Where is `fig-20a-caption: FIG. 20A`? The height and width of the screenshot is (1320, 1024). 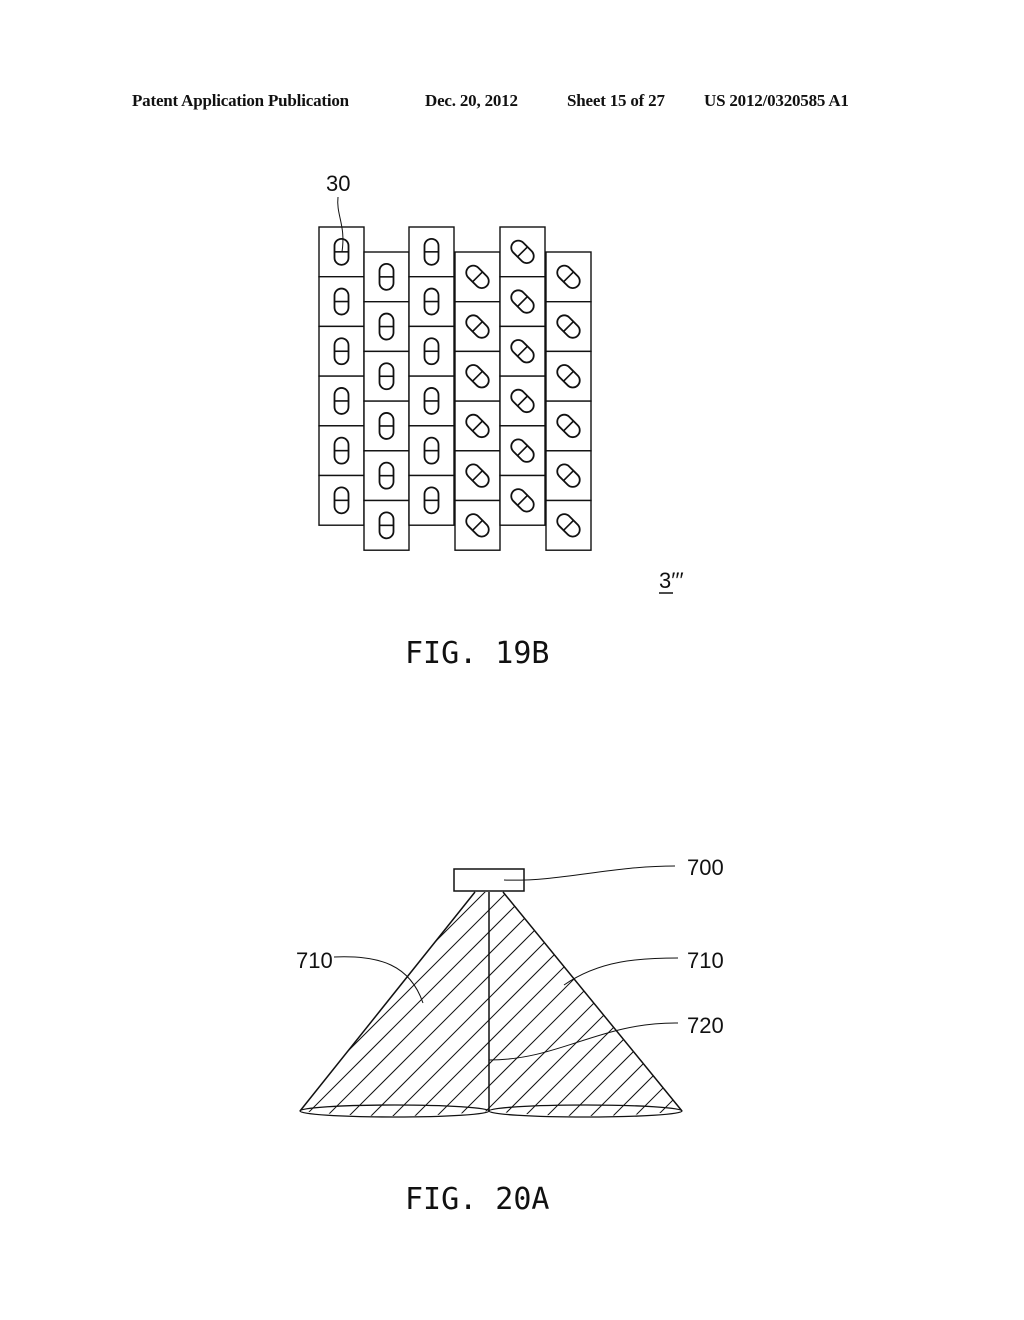 fig-20a-caption: FIG. 20A is located at coordinates (477, 1199).